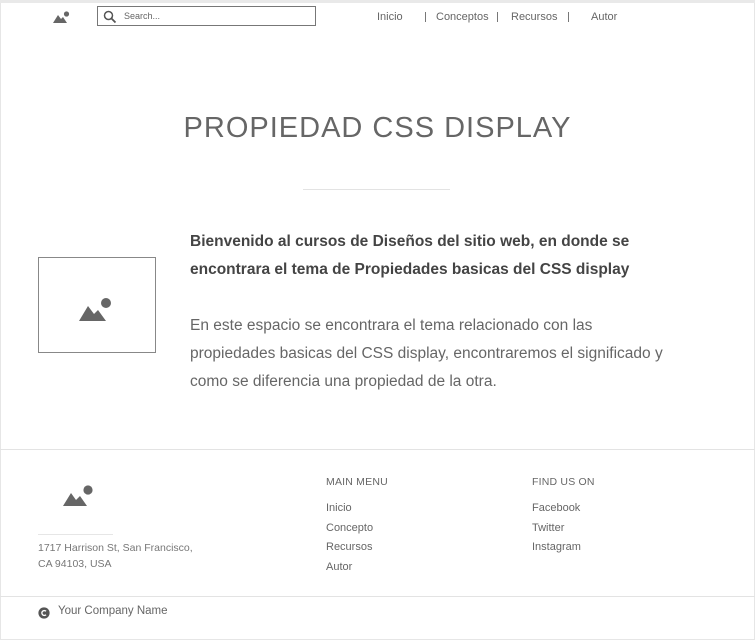  I want to click on nav-item-conceptos: Conceptos, so click(462, 17).